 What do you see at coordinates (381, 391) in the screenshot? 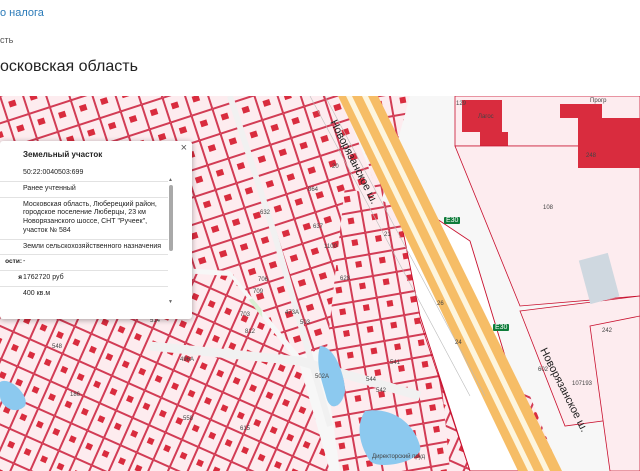
I see `svg-text: 542` at bounding box center [381, 391].